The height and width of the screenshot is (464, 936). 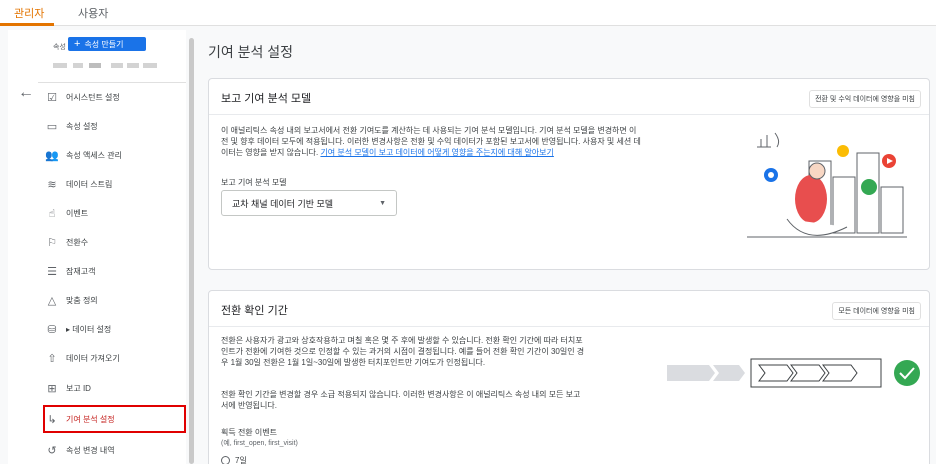 What do you see at coordinates (793, 373) in the screenshot?
I see `lookback-window-illustration` at bounding box center [793, 373].